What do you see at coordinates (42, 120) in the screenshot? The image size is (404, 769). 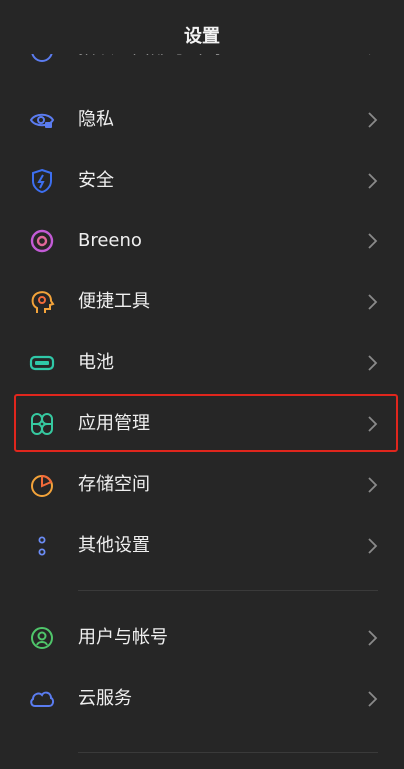 I see `eye-lock-icon` at bounding box center [42, 120].